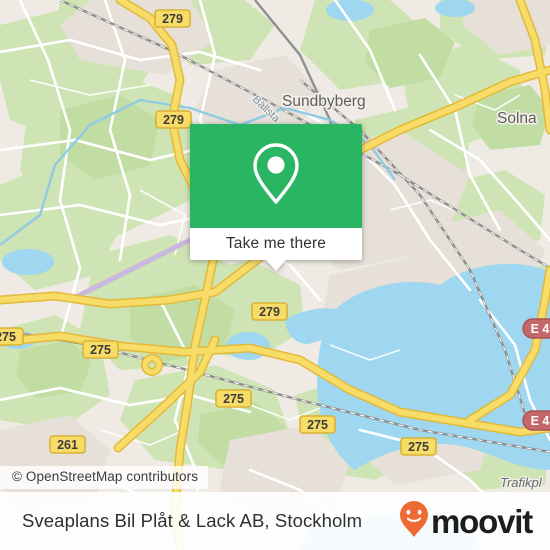  I want to click on map-pin-icon, so click(276, 176).